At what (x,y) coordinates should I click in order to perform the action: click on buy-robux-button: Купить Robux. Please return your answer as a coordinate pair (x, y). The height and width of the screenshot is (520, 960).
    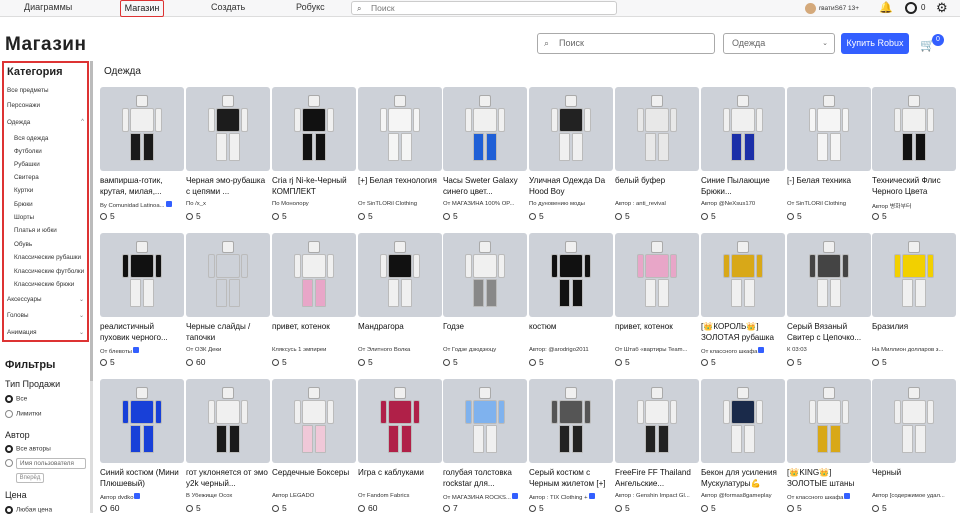
    Looking at the image, I should click on (875, 43).